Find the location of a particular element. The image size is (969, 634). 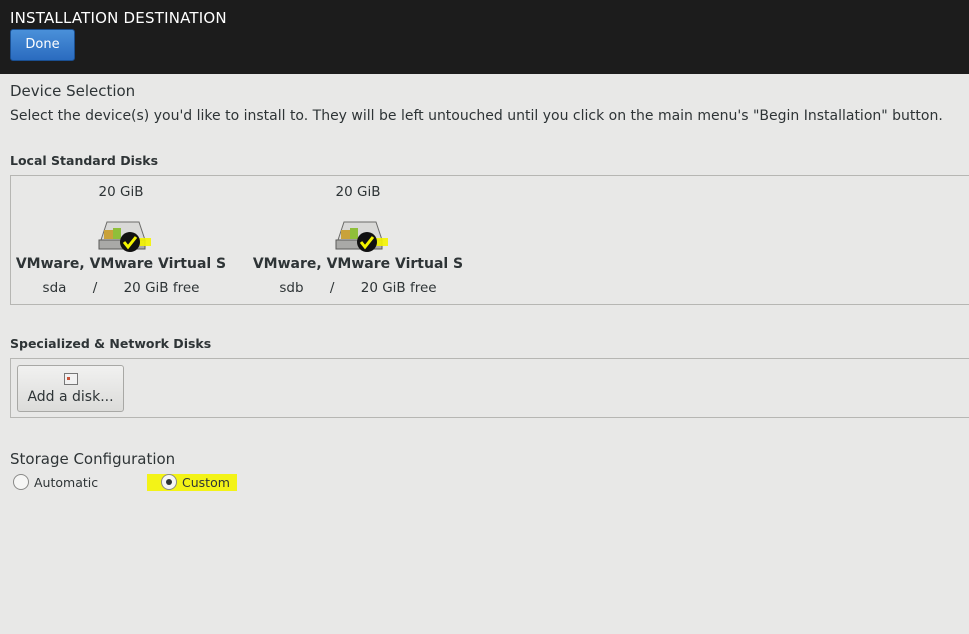

disk-info: sda / 20 GiB free is located at coordinates (121, 288).